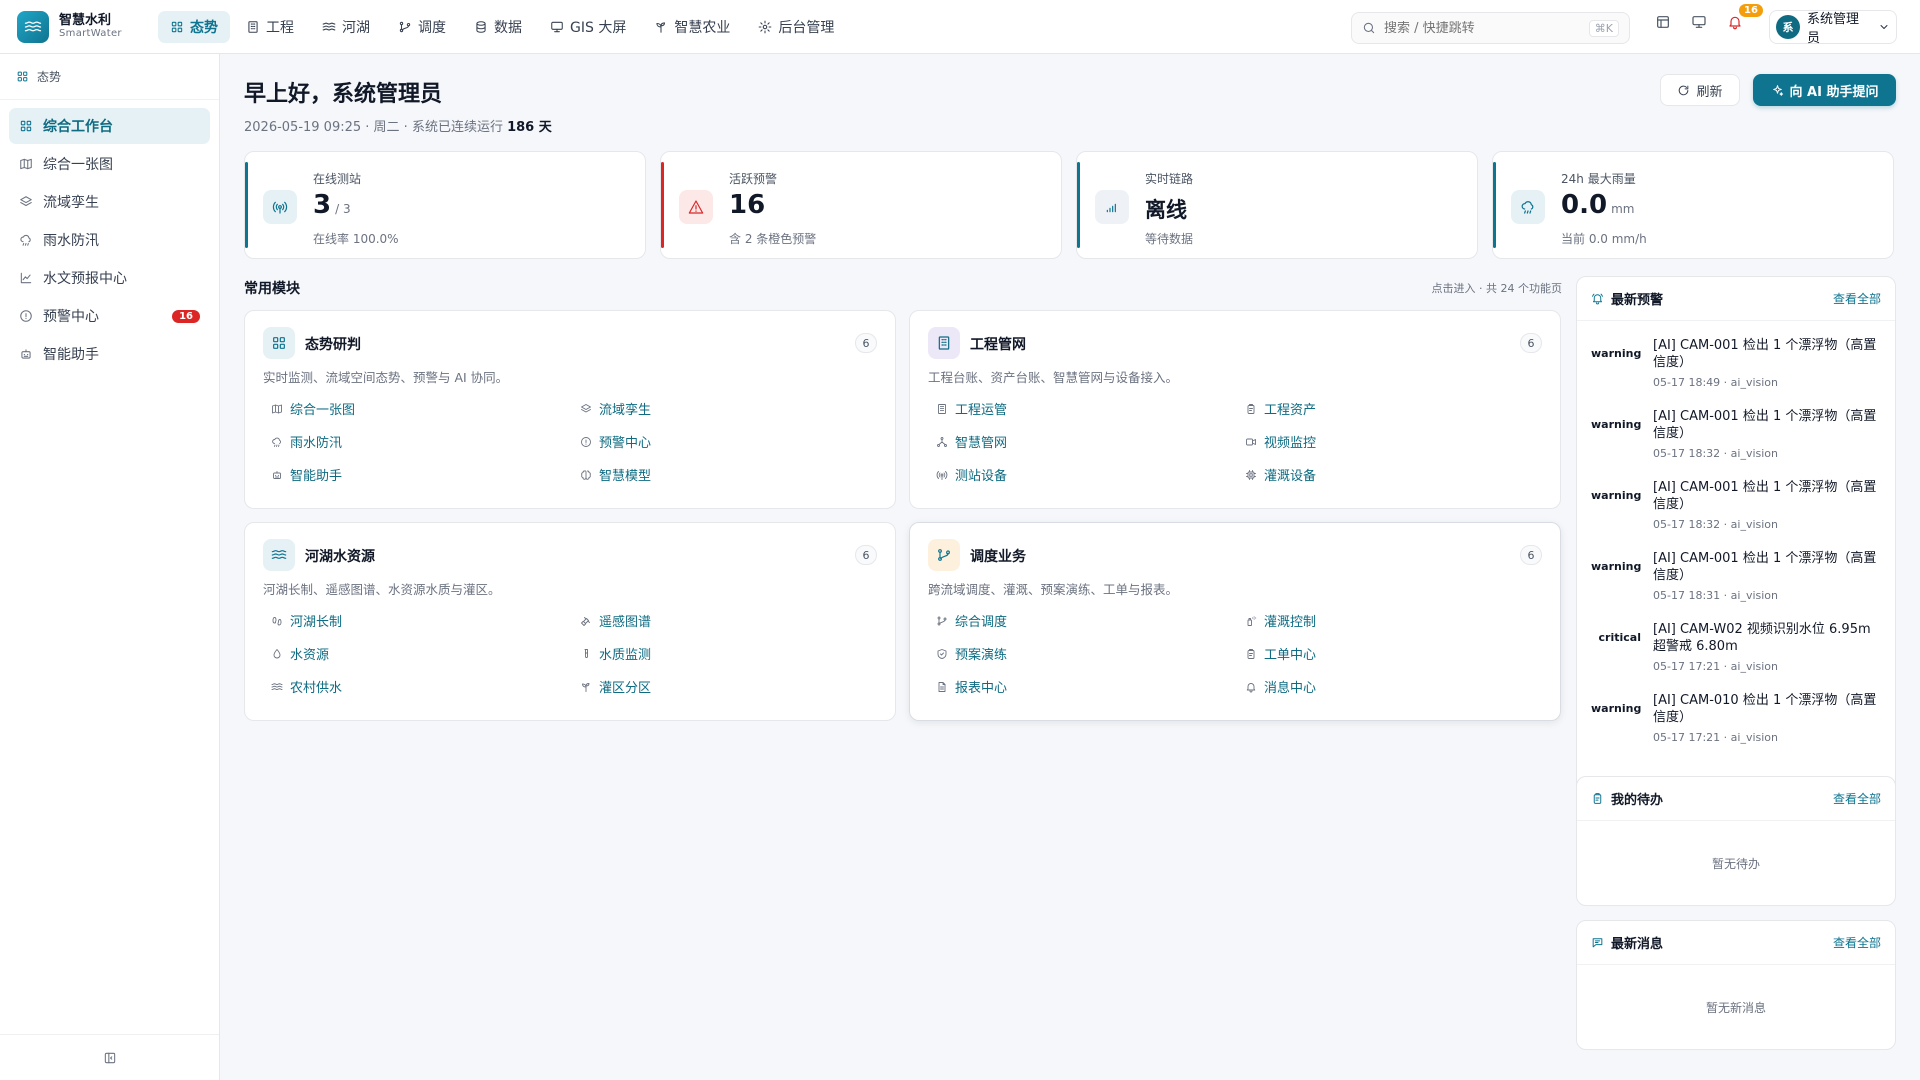 This screenshot has height=1080, width=1920. What do you see at coordinates (425, 686) in the screenshot?
I see `module-link: 农村供水` at bounding box center [425, 686].